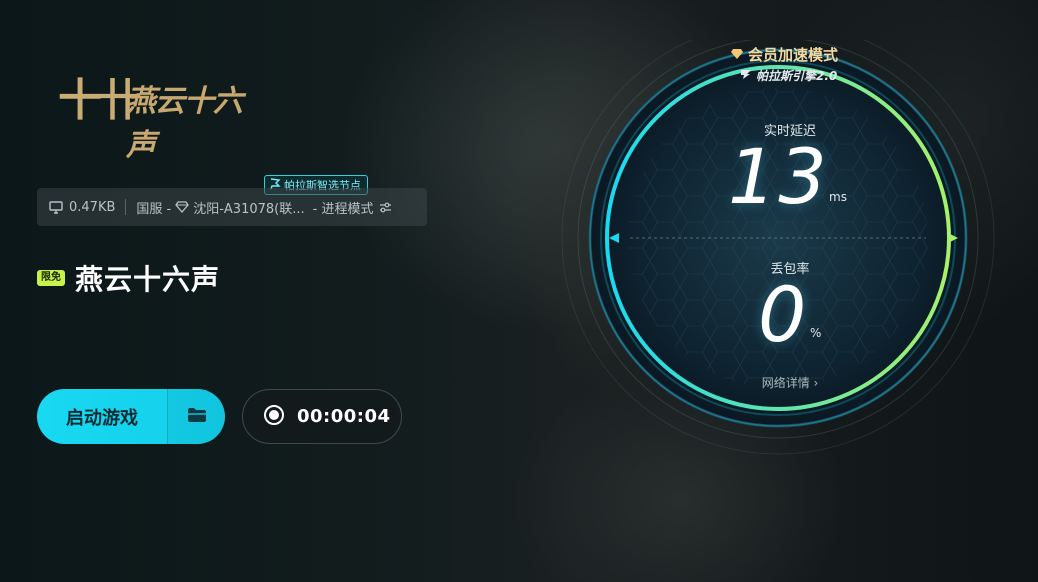 Image resolution: width=1038 pixels, height=582 pixels. What do you see at coordinates (51, 278) in the screenshot?
I see `free-tag: 限免` at bounding box center [51, 278].